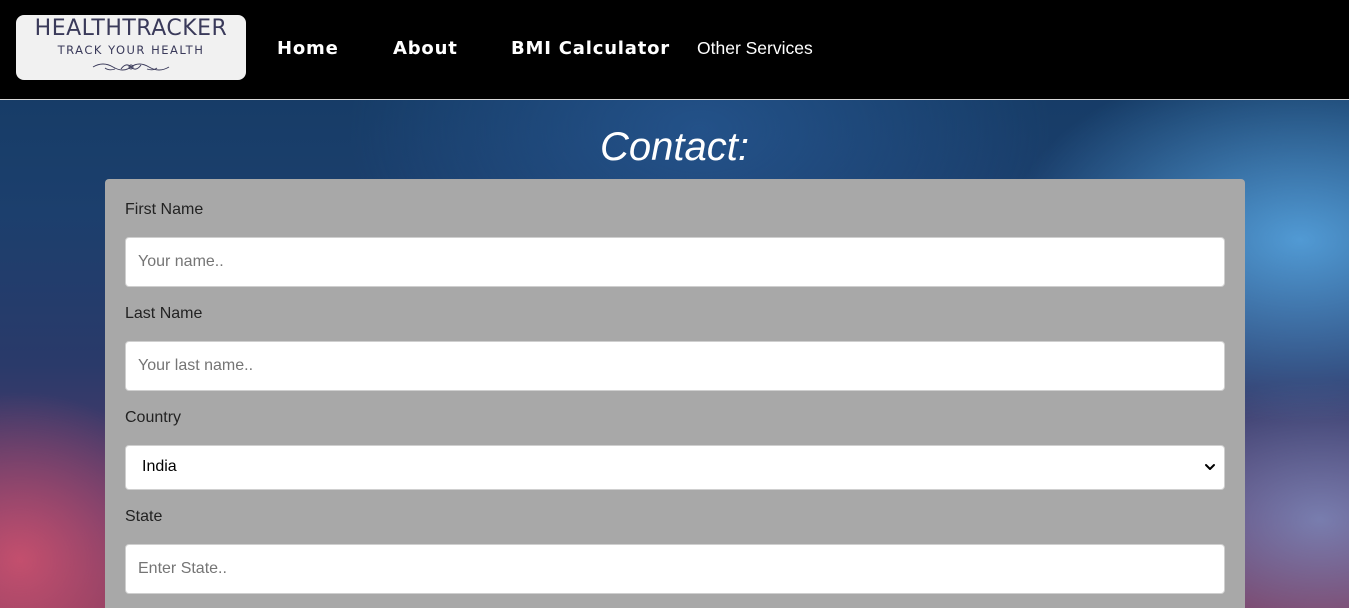 The image size is (1349, 608). What do you see at coordinates (675, 467) in the screenshot?
I see `country-select: India` at bounding box center [675, 467].